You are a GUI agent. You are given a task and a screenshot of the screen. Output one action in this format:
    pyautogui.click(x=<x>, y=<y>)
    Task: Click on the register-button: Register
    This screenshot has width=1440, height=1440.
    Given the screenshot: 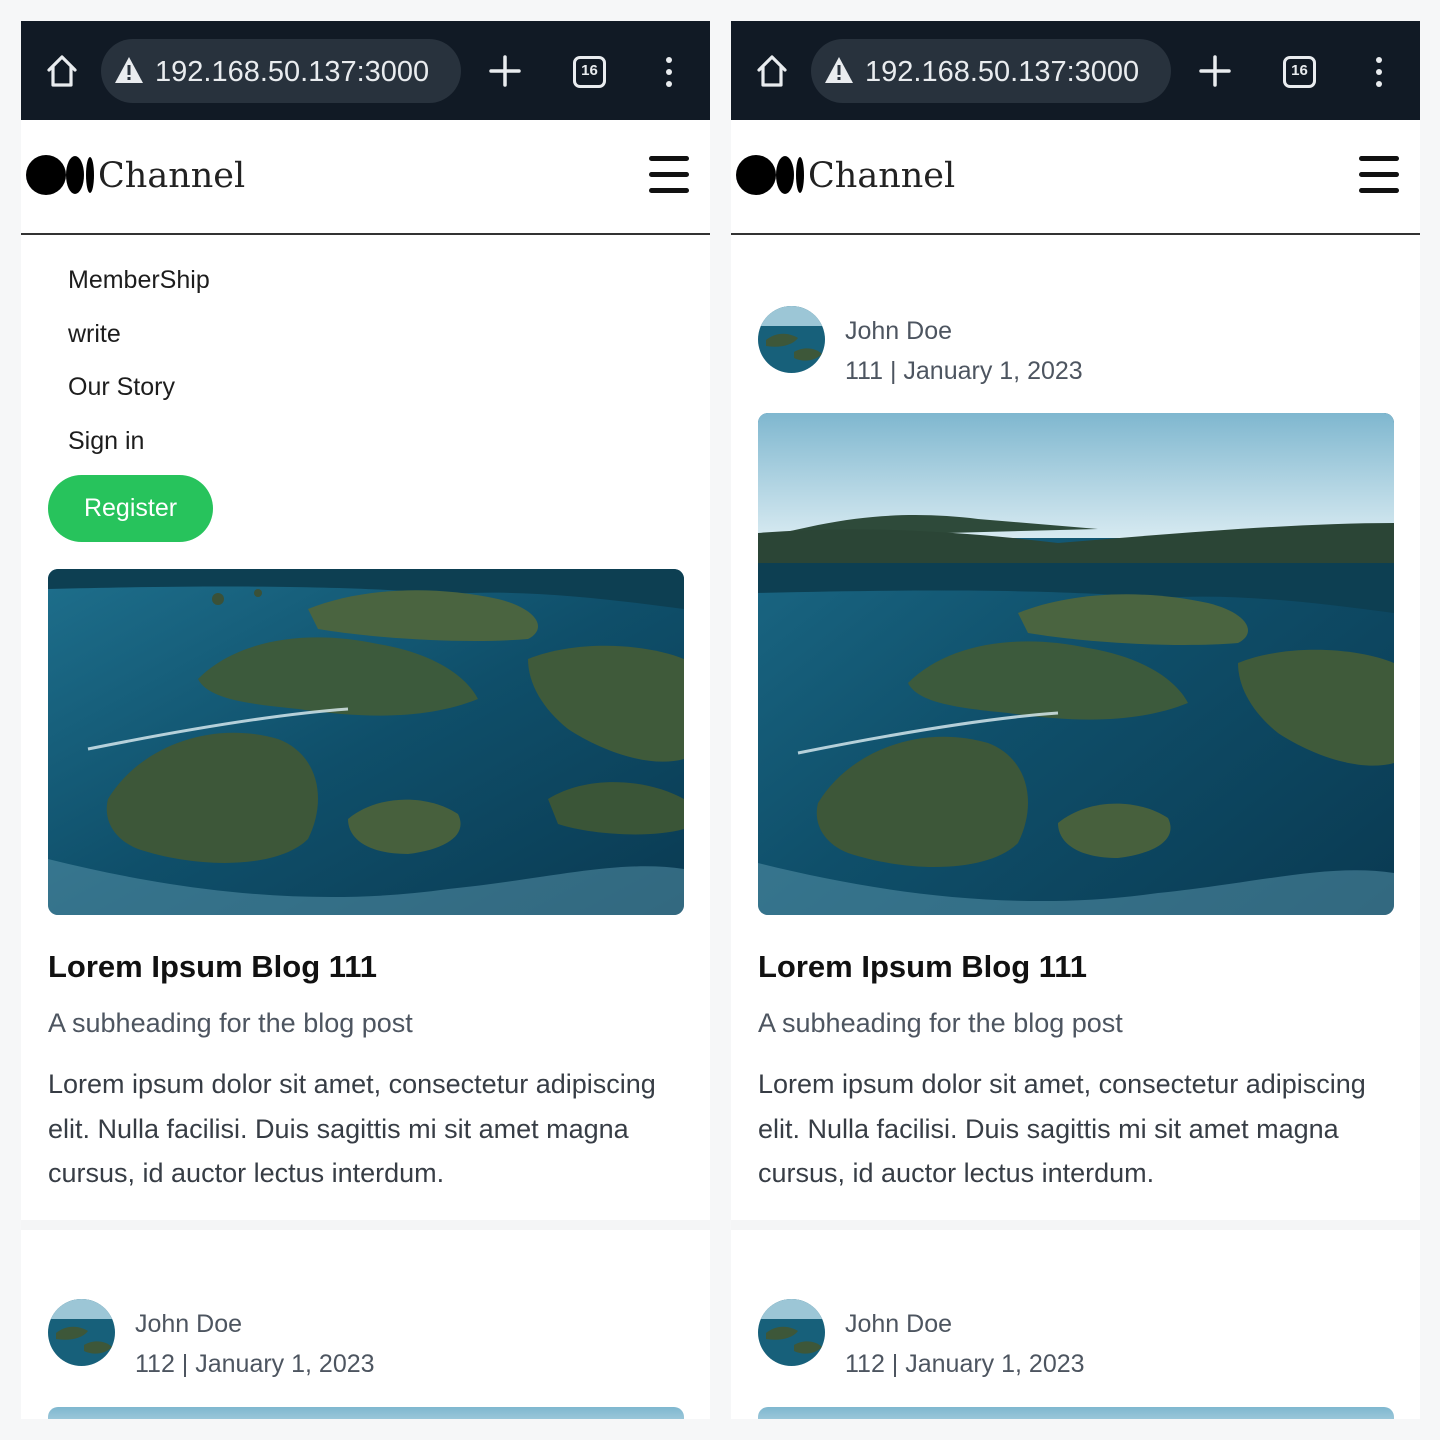 What is the action you would take?
    pyautogui.click(x=130, y=508)
    